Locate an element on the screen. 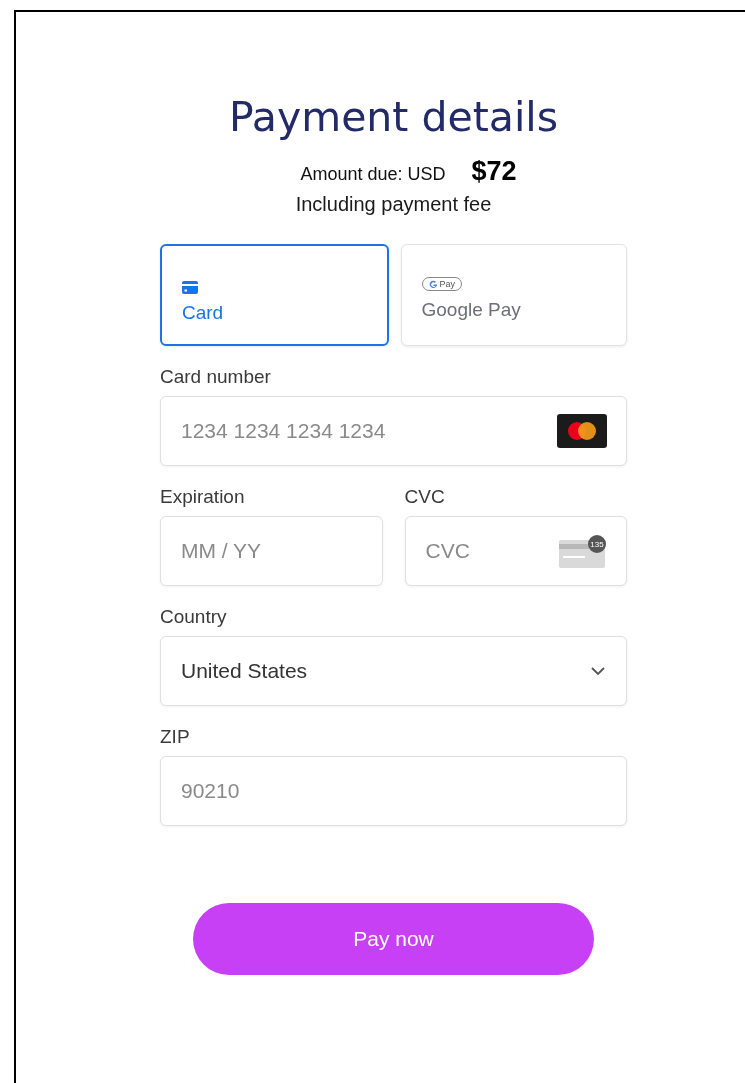 Image resolution: width=745 pixels, height=1083 pixels. field-label: Country is located at coordinates (194, 617).